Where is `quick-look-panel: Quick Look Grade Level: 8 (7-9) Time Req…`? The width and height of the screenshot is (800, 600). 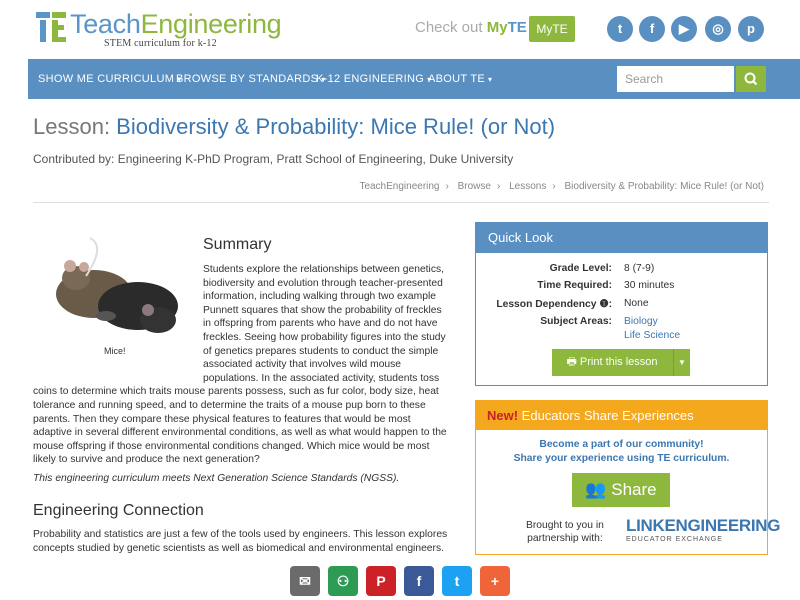 quick-look-panel: Quick Look Grade Level: 8 (7-9) Time Req… is located at coordinates (621, 304).